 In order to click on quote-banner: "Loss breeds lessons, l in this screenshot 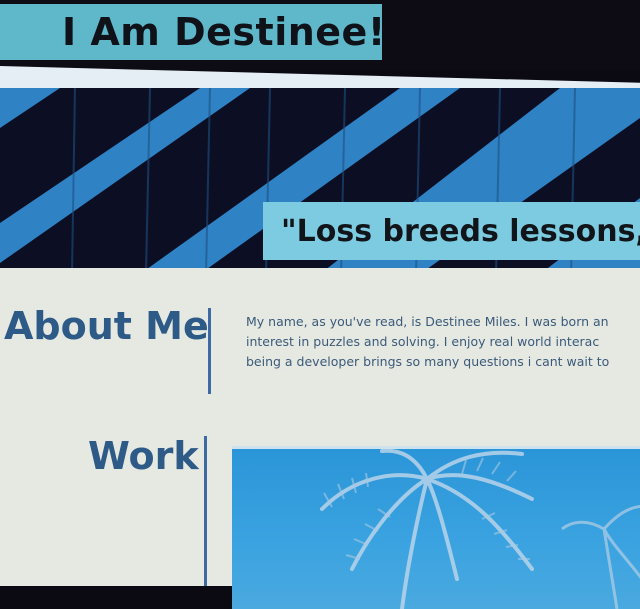, I will do `click(451, 231)`.